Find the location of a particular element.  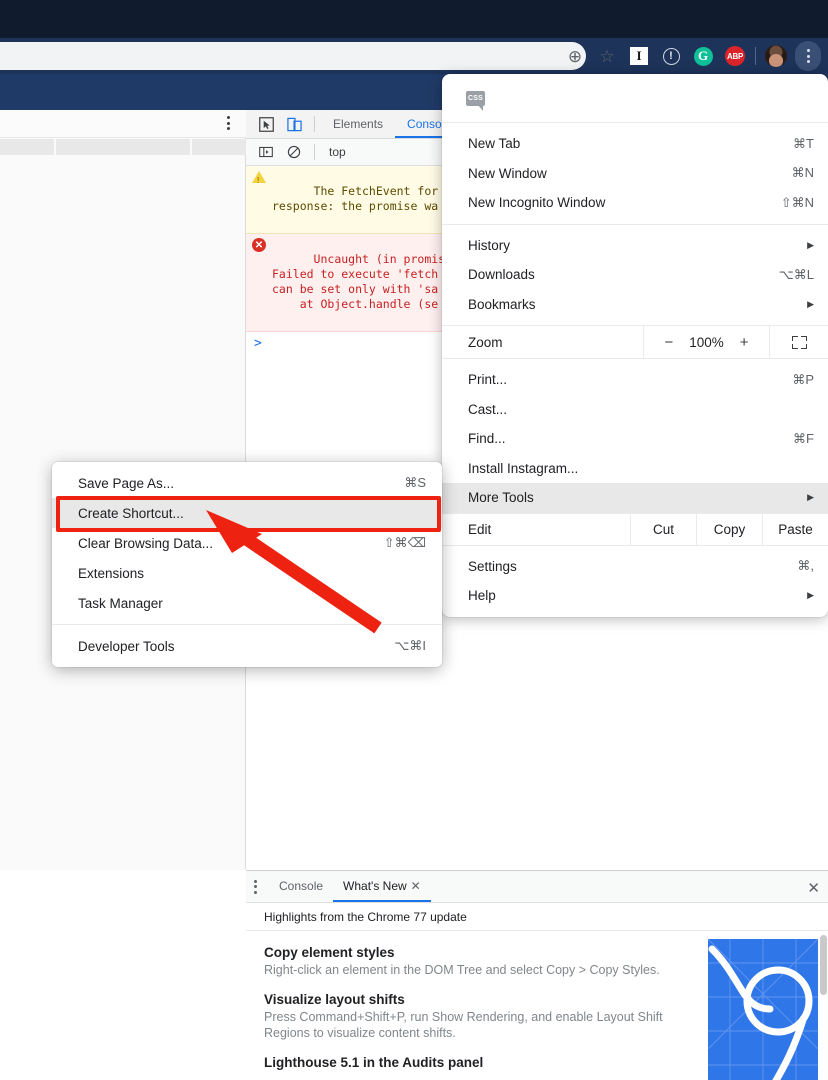

menu-edit-row: Edit Cut Copy Paste is located at coordinates (635, 529).